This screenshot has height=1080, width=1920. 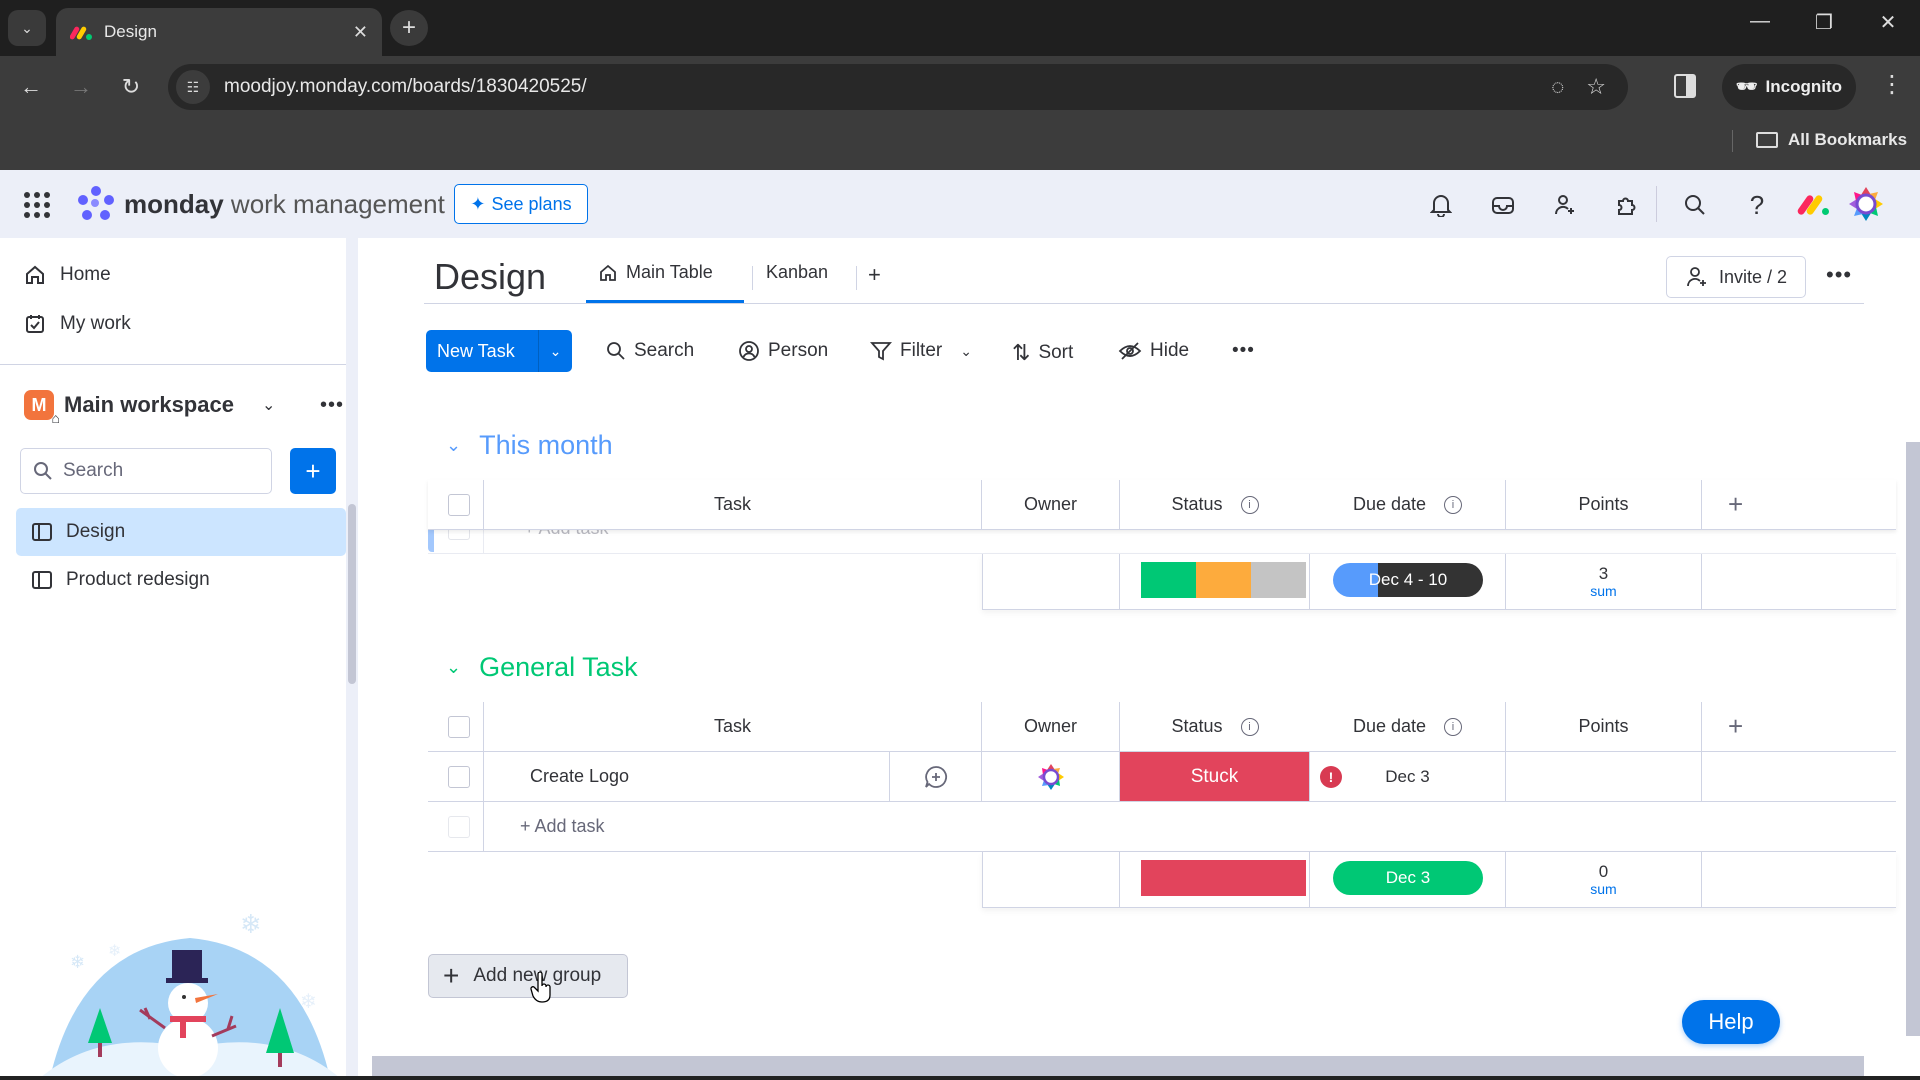 What do you see at coordinates (650, 351) in the screenshot?
I see `search-button: Search` at bounding box center [650, 351].